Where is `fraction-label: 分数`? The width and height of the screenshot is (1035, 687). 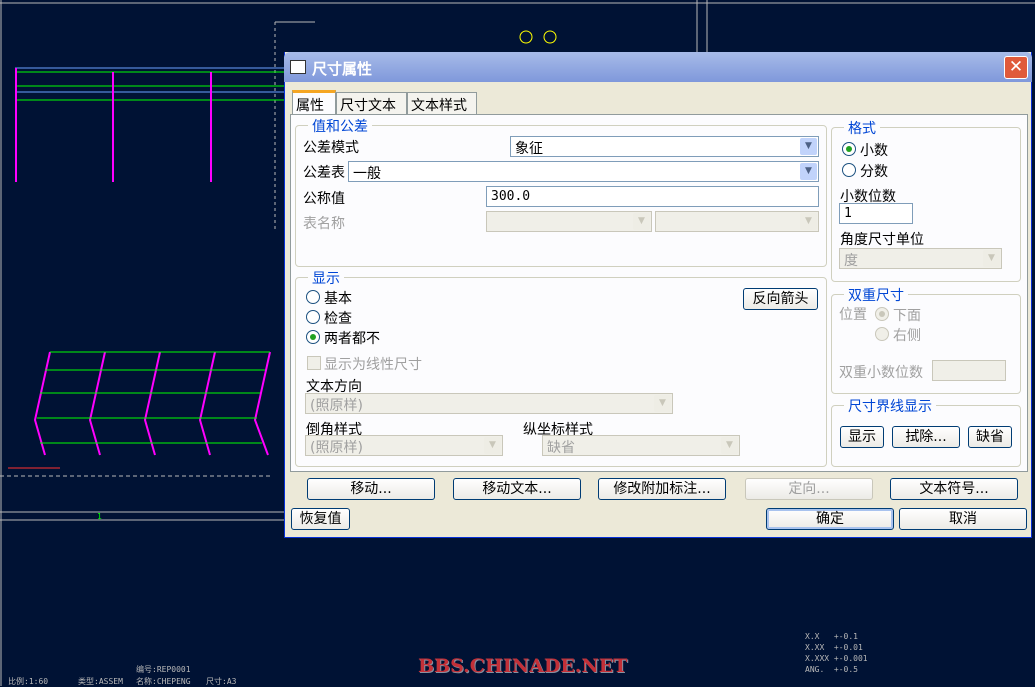
fraction-label: 分数 is located at coordinates (874, 172).